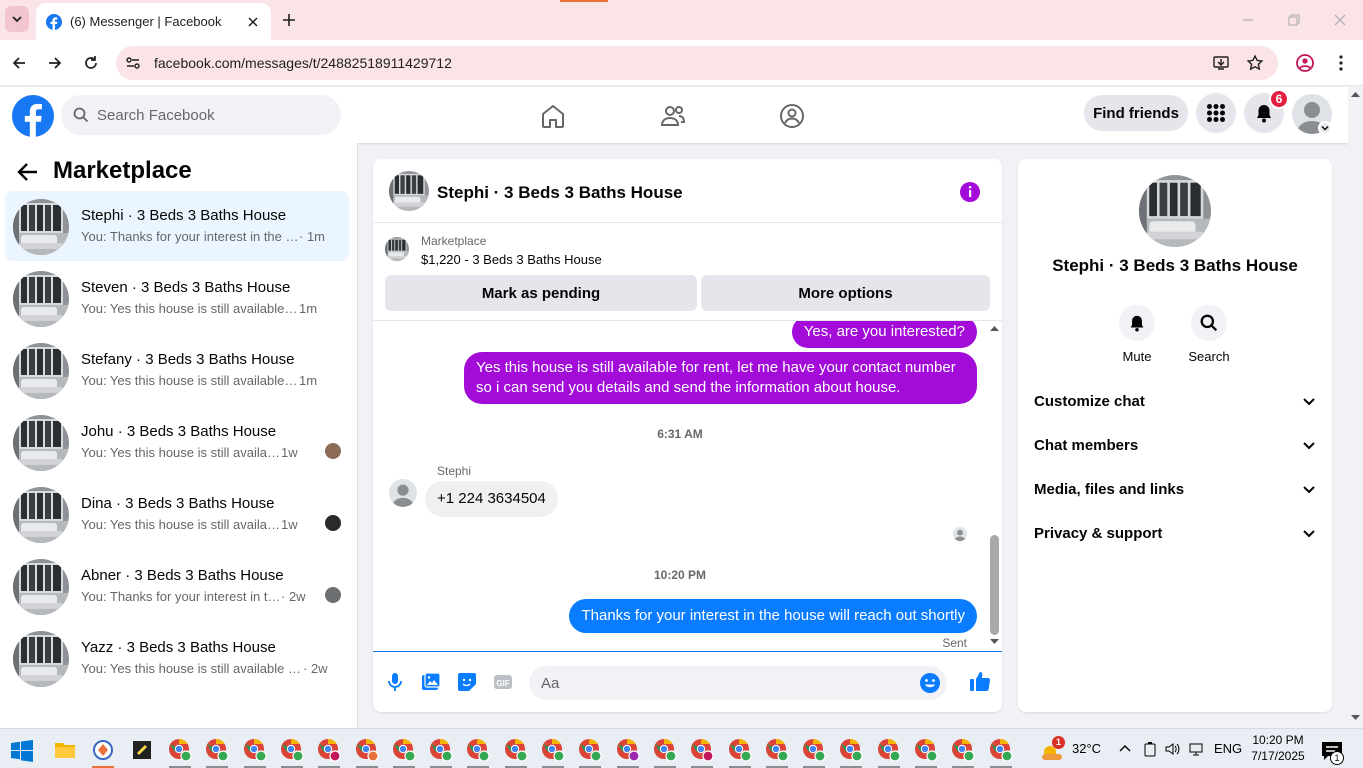  I want to click on back-icon, so click(19, 63).